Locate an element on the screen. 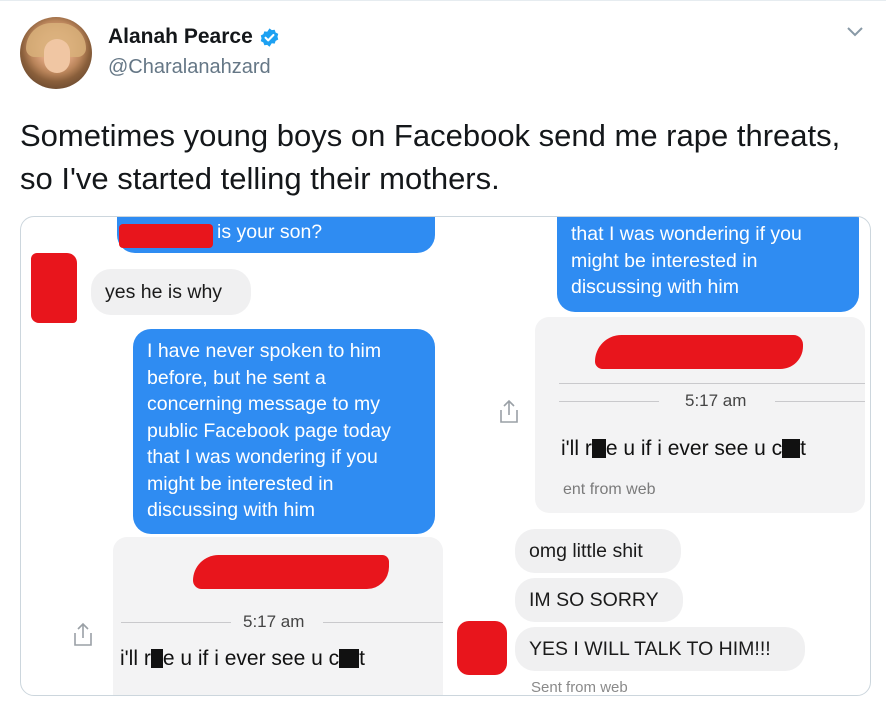 The width and height of the screenshot is (886, 720). reply-bubble: IM SO SORRY is located at coordinates (599, 600).